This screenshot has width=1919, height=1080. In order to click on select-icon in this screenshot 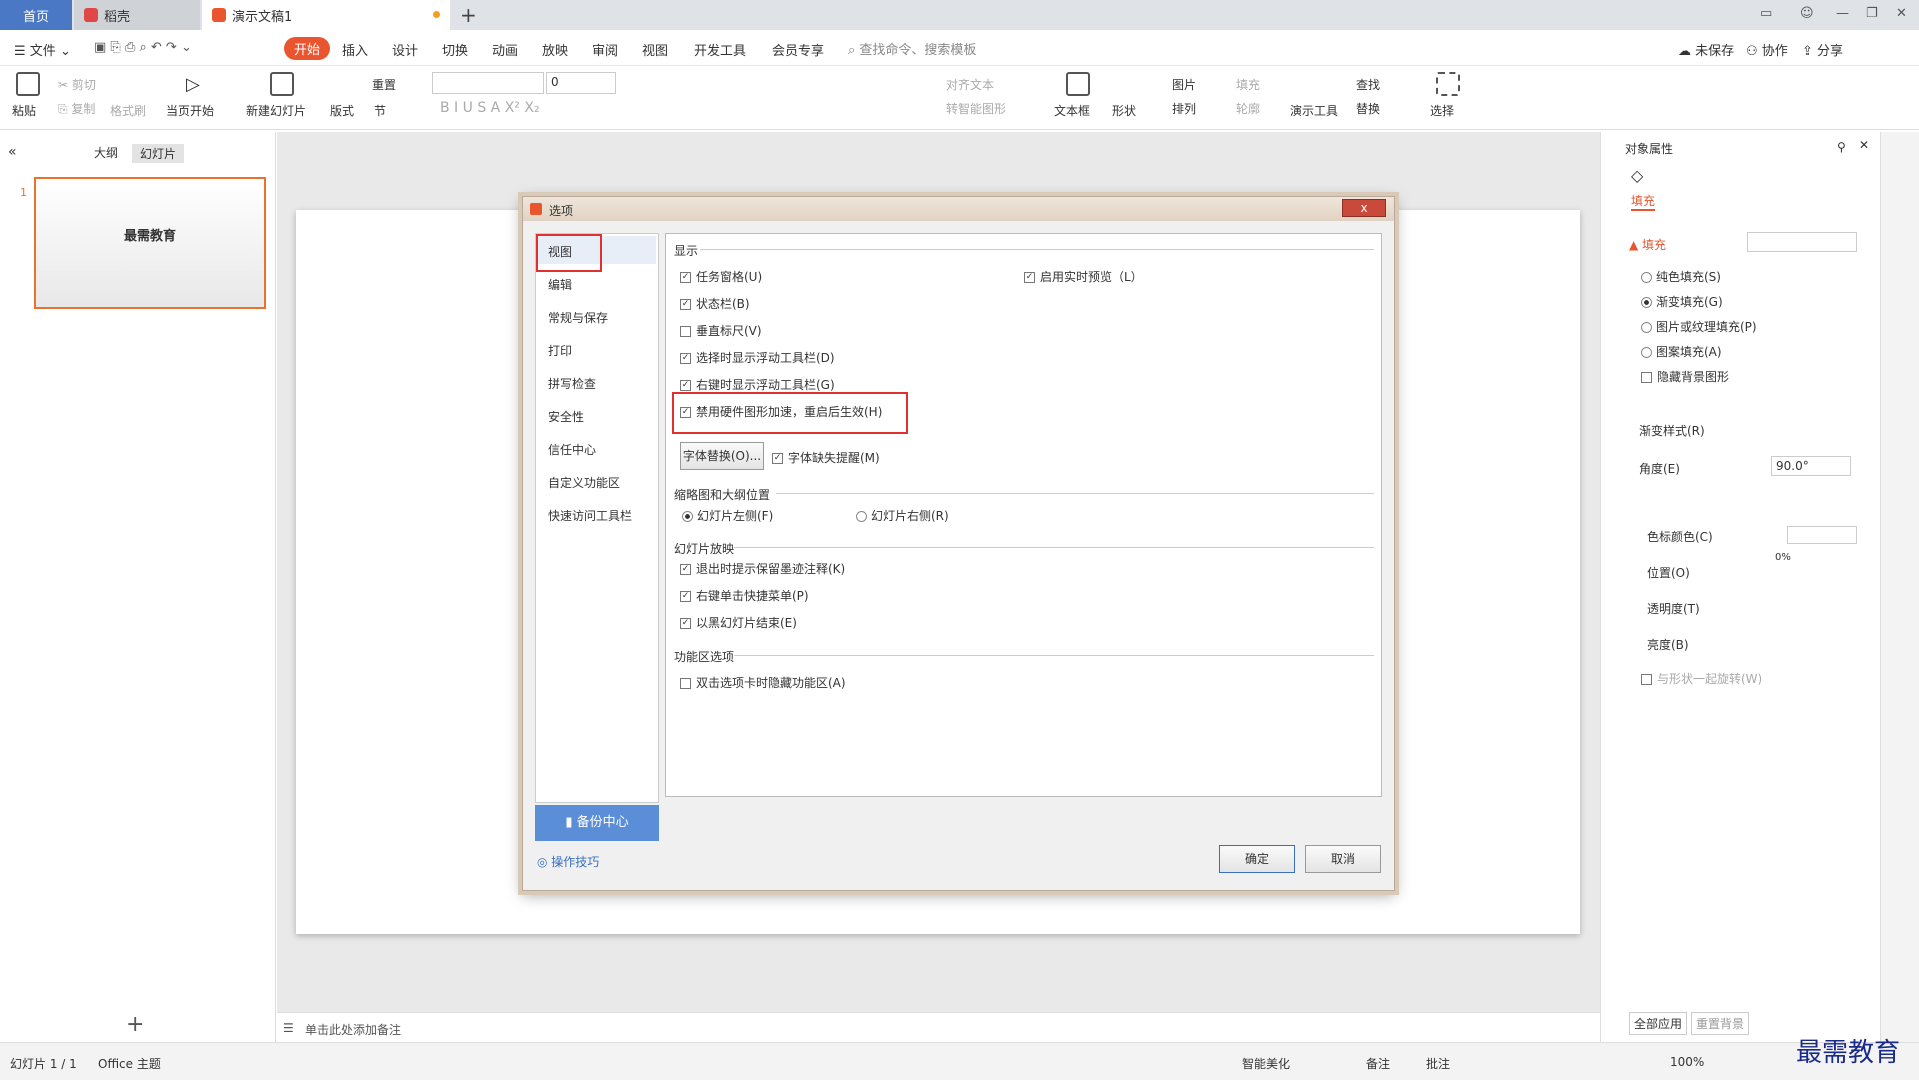, I will do `click(1448, 84)`.